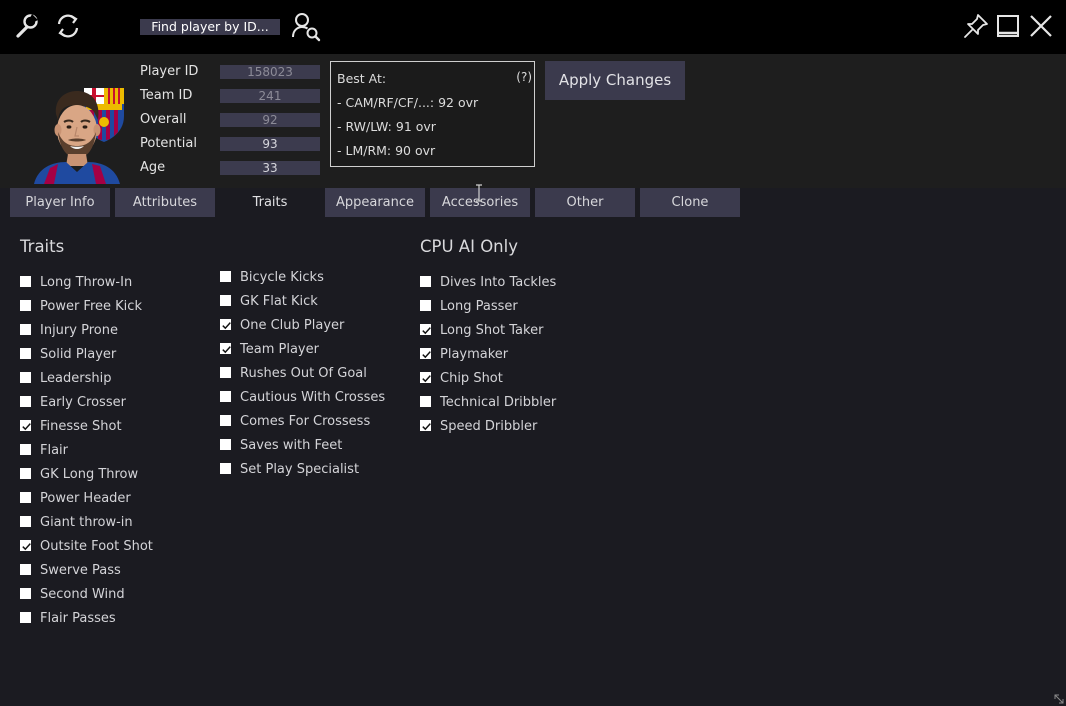  What do you see at coordinates (42, 246) in the screenshot?
I see `traits-heading: Traits` at bounding box center [42, 246].